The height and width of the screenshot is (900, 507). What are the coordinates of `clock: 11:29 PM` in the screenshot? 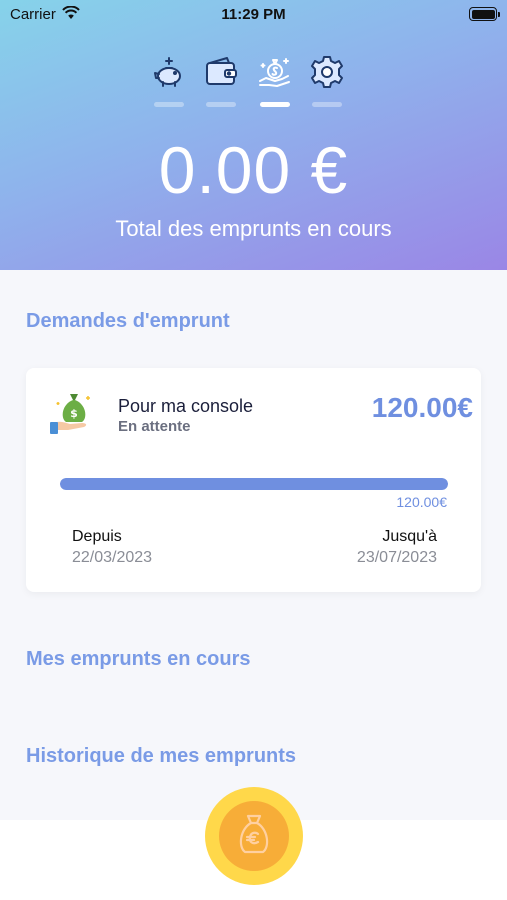 It's located at (253, 14).